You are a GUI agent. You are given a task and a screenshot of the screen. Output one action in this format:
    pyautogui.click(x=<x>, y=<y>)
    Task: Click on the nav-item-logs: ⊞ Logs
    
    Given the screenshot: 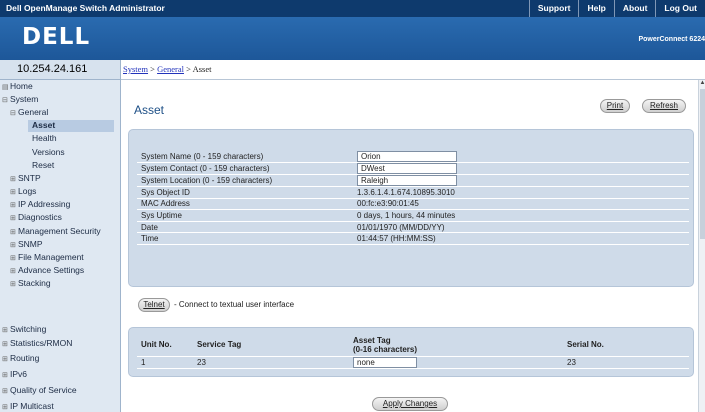 What is the action you would take?
    pyautogui.click(x=23, y=192)
    